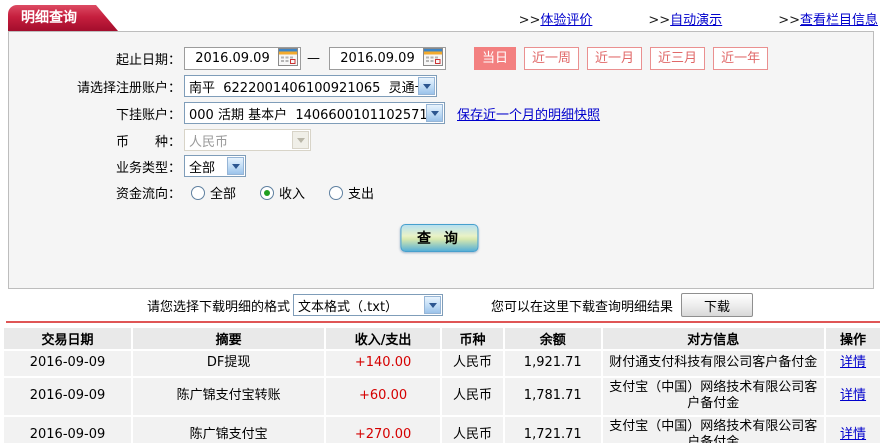 This screenshot has width=884, height=443. What do you see at coordinates (49, 18) in the screenshot?
I see `tab-title: 明细查询` at bounding box center [49, 18].